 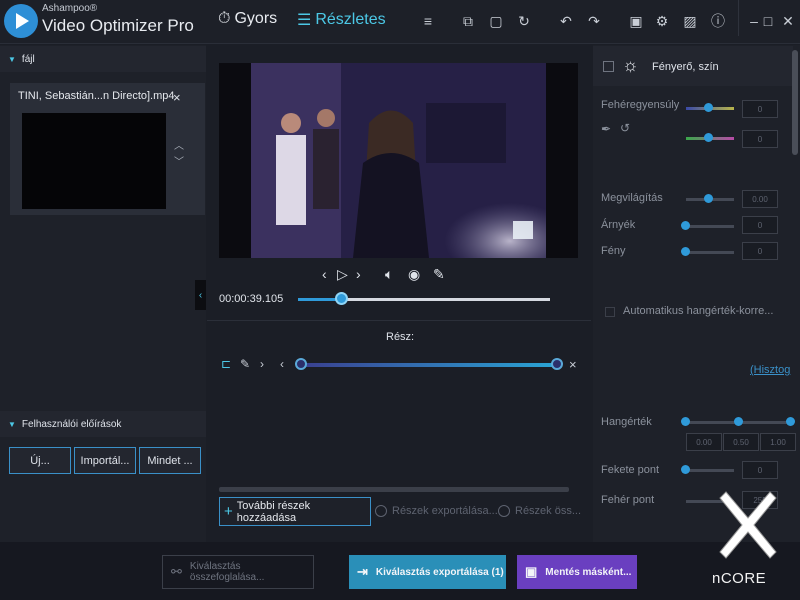 I want to click on add-segments-button: + További részek hozzáadása, so click(x=295, y=511).